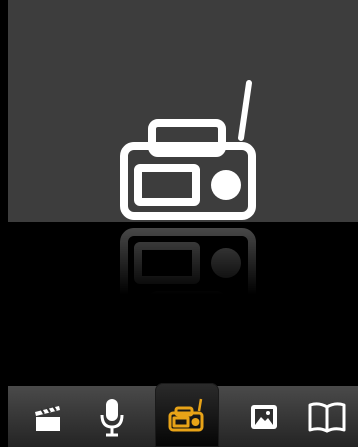 This screenshot has width=358, height=447. I want to click on clapperboard-icon, so click(48, 416).